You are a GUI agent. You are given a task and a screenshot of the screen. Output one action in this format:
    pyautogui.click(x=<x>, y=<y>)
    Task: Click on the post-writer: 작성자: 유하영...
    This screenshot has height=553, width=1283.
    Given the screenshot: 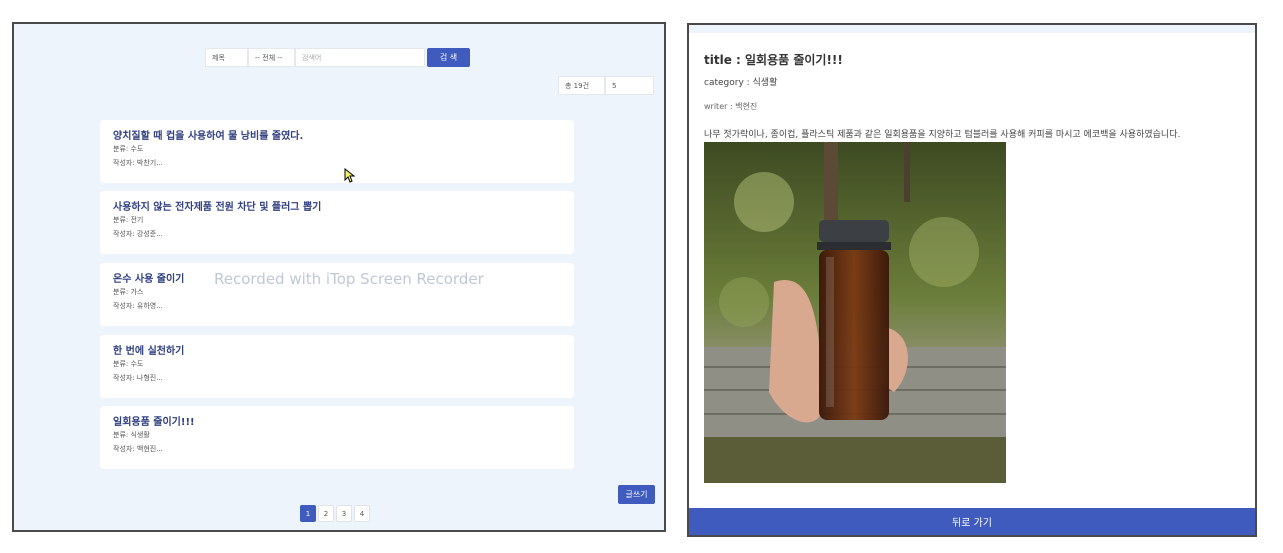 What is the action you would take?
    pyautogui.click(x=138, y=306)
    